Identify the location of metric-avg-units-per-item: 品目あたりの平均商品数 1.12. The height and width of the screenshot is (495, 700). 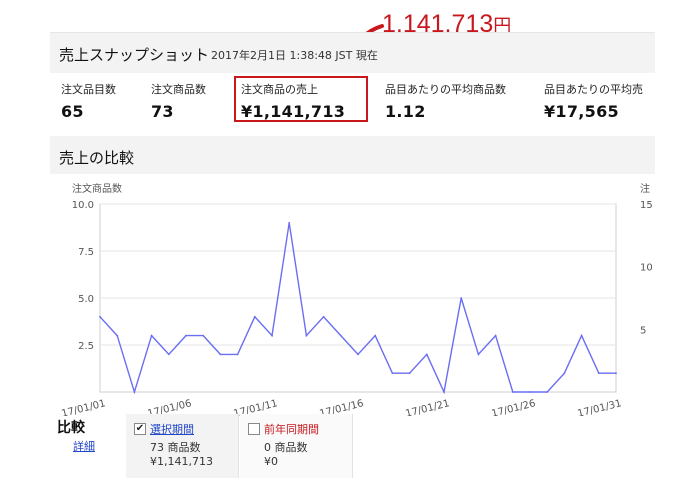
(445, 101).